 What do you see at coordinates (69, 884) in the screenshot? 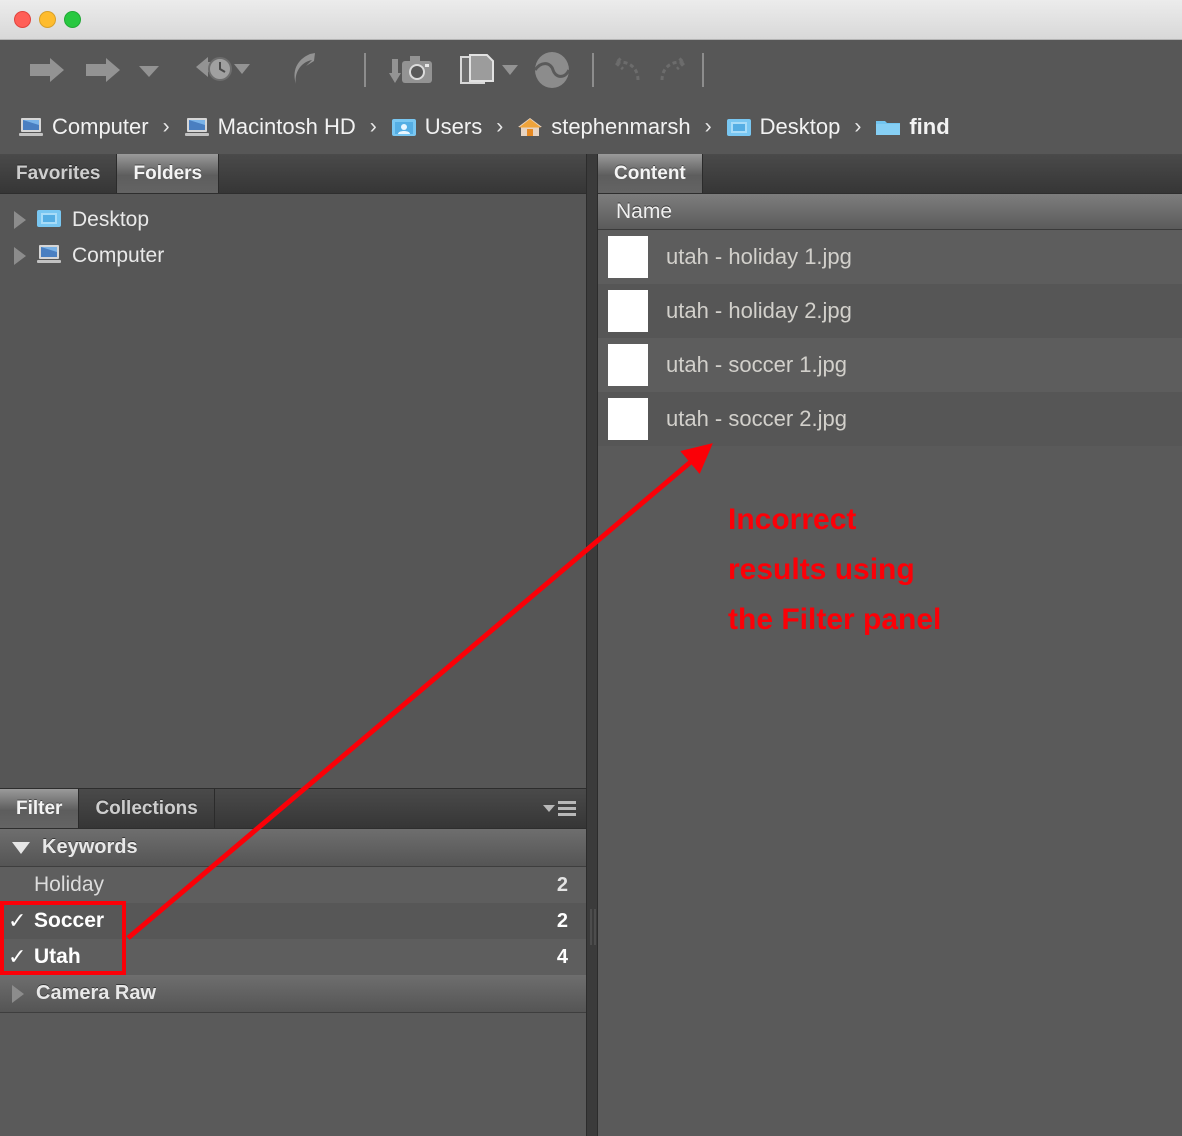
I see `filter-item-label: Holiday` at bounding box center [69, 884].